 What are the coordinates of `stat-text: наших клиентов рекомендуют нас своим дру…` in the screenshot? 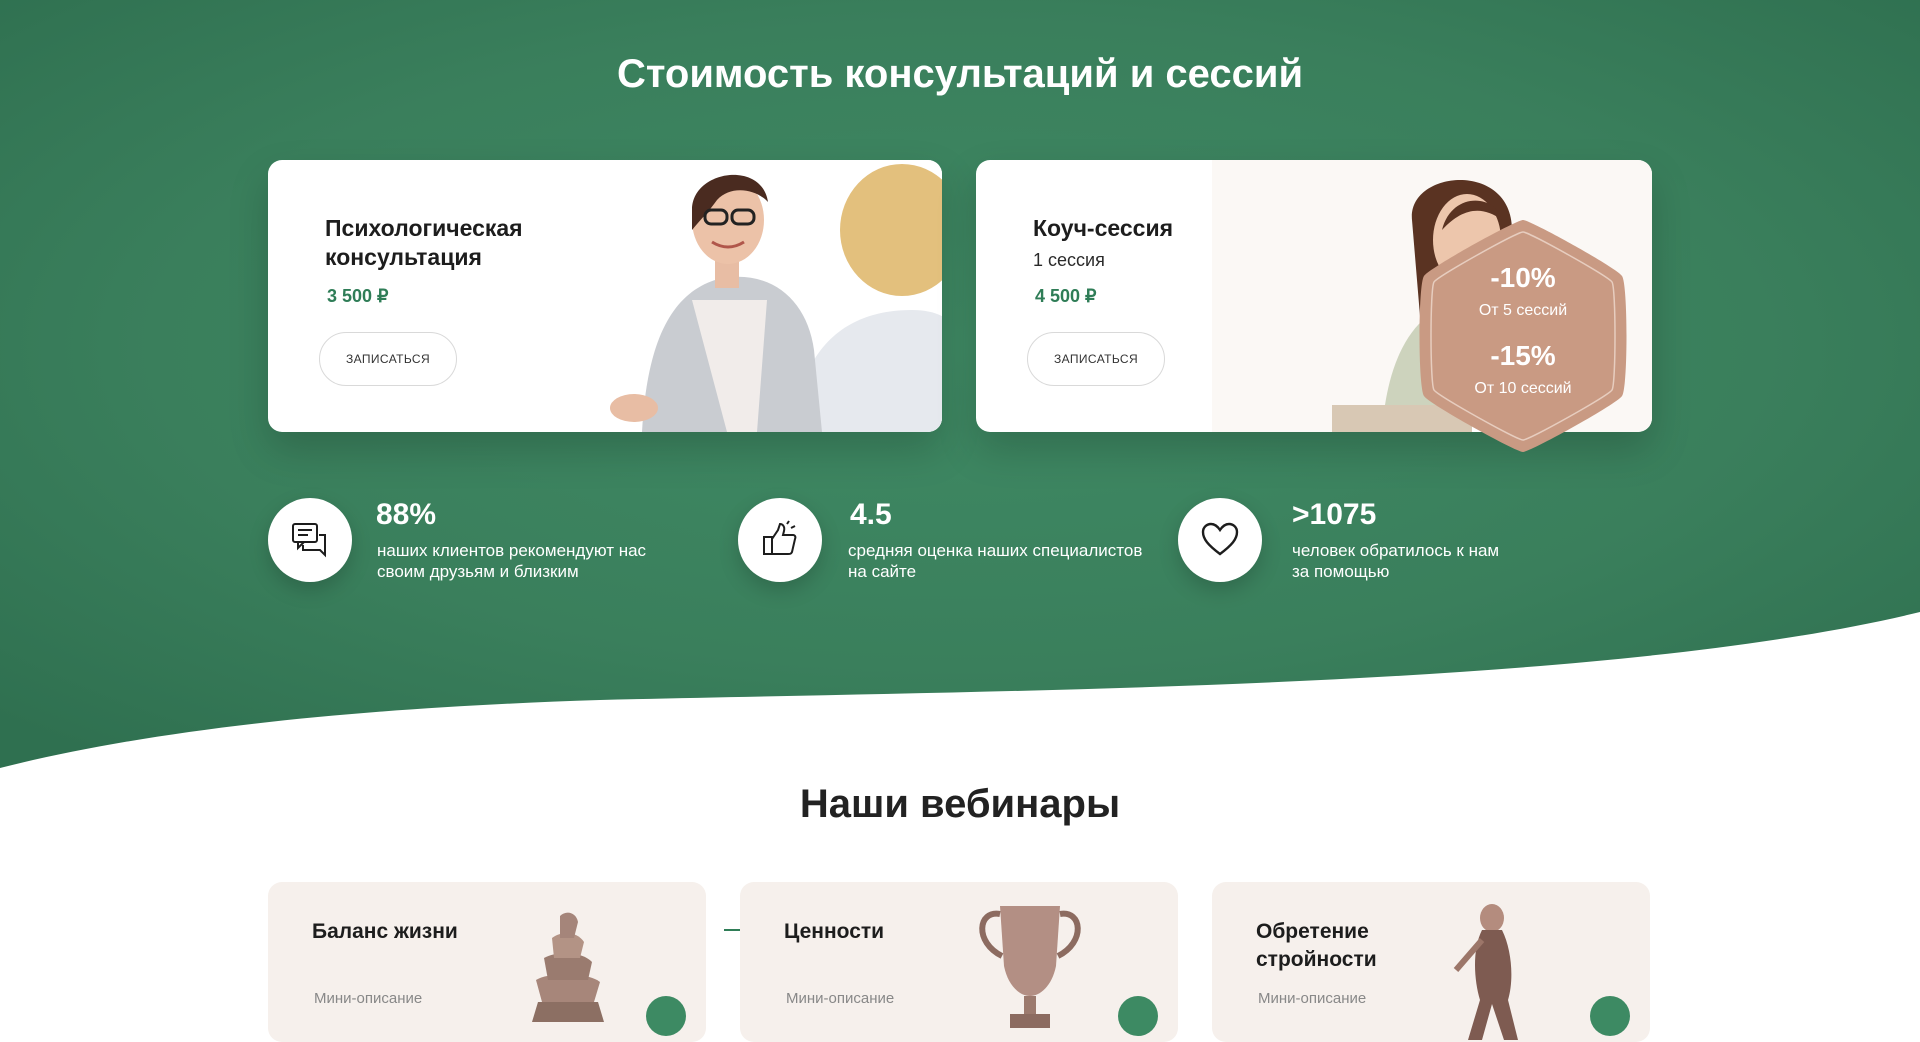 It's located at (512, 561).